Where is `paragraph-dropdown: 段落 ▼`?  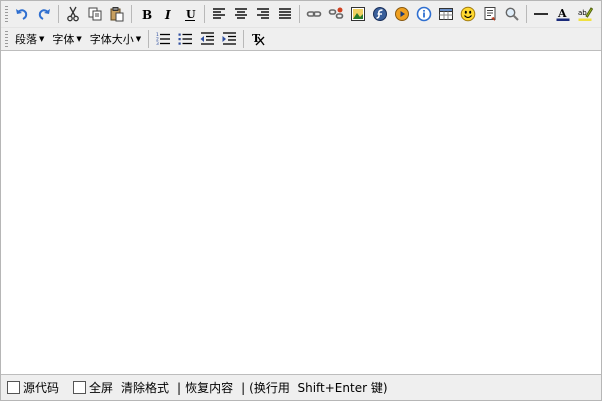
paragraph-dropdown: 段落 ▼ is located at coordinates (29, 39).